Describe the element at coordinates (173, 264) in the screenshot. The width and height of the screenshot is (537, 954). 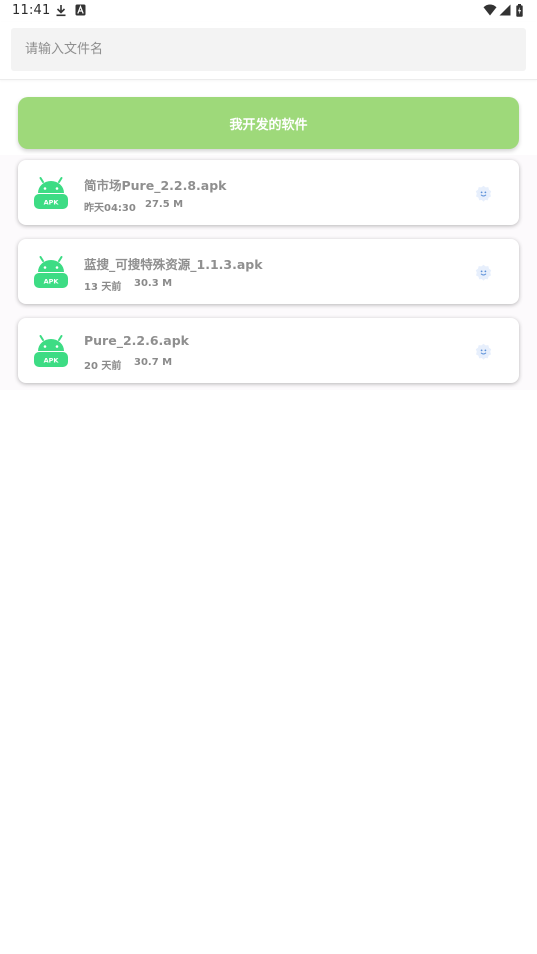
I see `file-name: 蓝搜_可搜特殊资源_1.1.3.apk` at that location.